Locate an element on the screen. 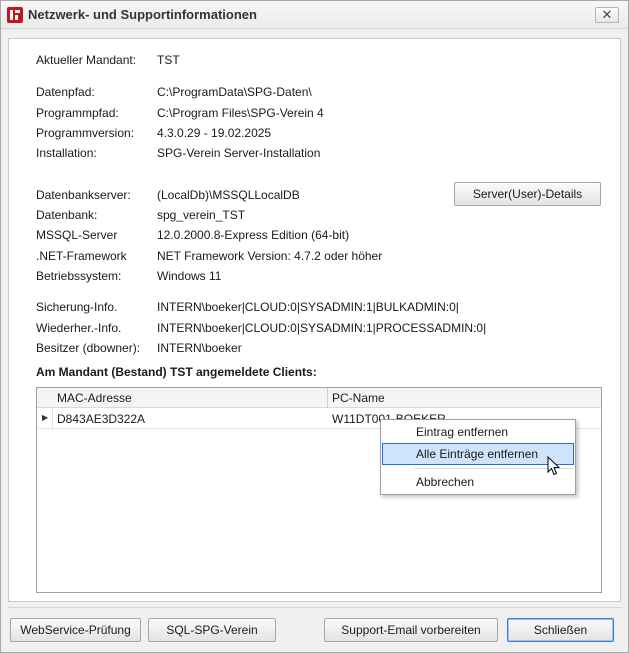 Image resolution: width=629 pixels, height=653 pixels. title-bar: Netzwerk- und Supportinformationen ✕ is located at coordinates (314, 15).